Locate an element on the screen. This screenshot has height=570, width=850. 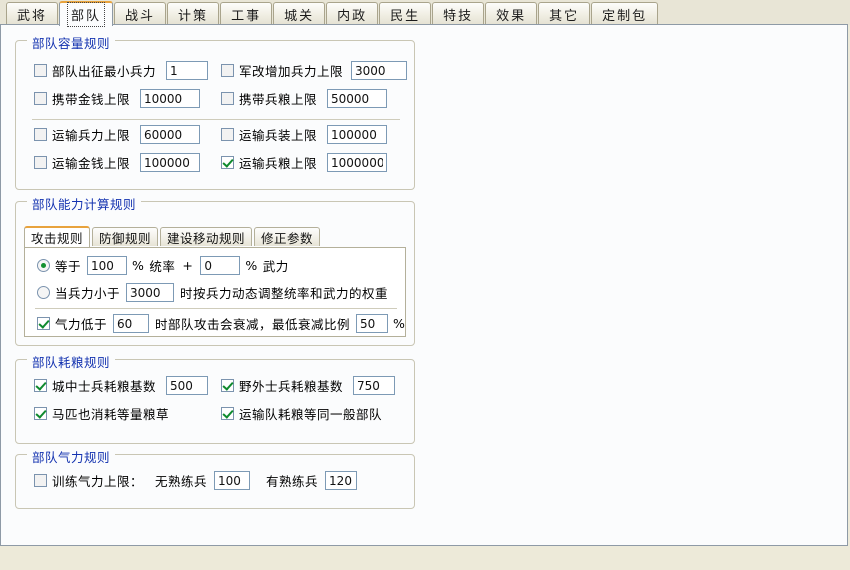
label-untrained: 无熟练兵 is located at coordinates (181, 481).